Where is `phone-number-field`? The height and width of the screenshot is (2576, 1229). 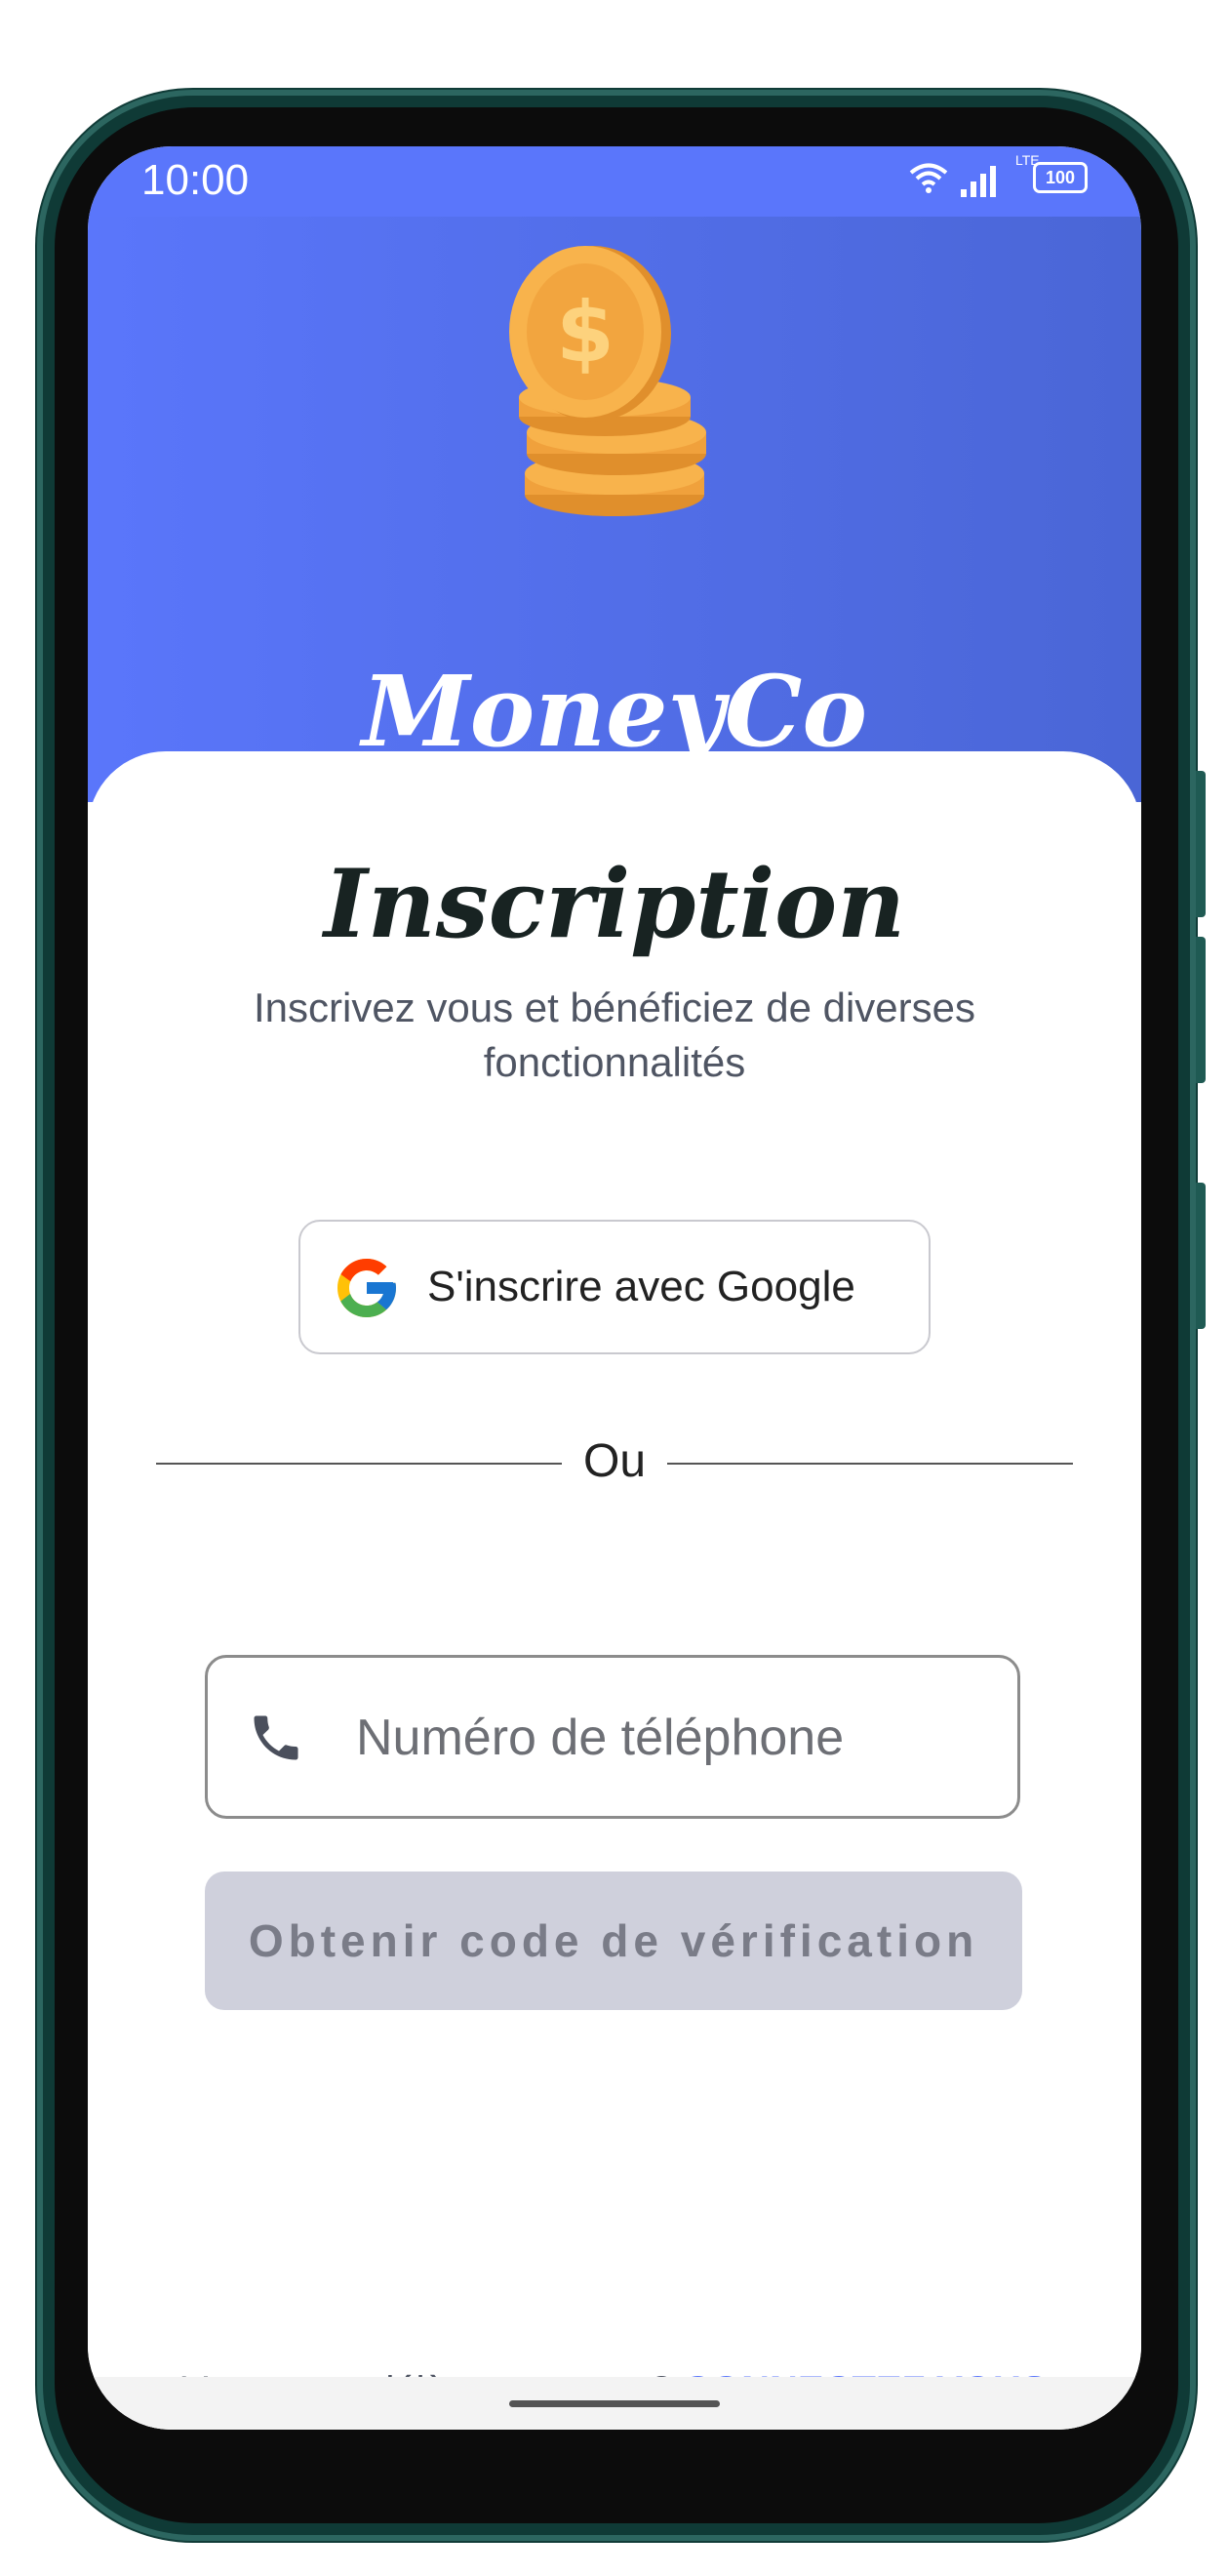 phone-number-field is located at coordinates (612, 1737).